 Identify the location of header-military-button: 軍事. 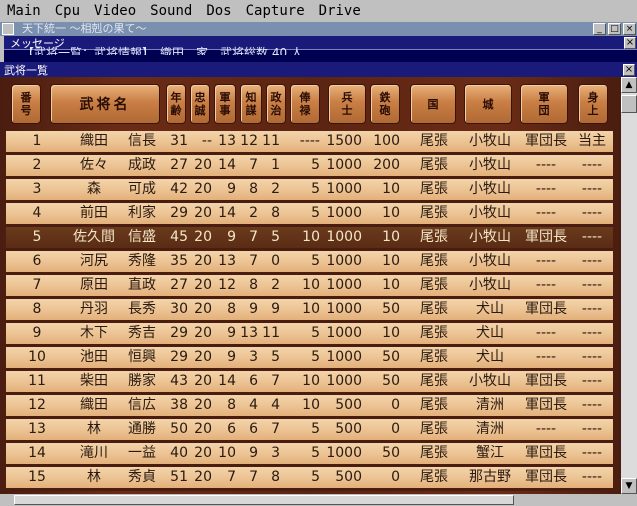
(225, 104).